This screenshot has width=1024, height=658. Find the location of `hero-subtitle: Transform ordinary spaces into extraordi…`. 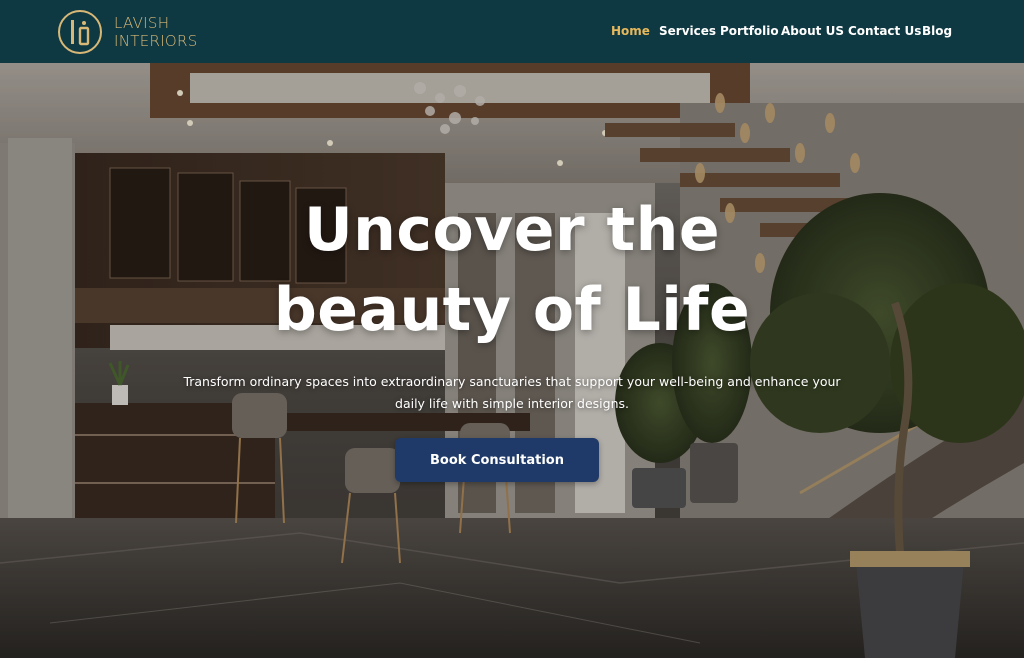

hero-subtitle: Transform ordinary spaces into extraordi… is located at coordinates (512, 392).